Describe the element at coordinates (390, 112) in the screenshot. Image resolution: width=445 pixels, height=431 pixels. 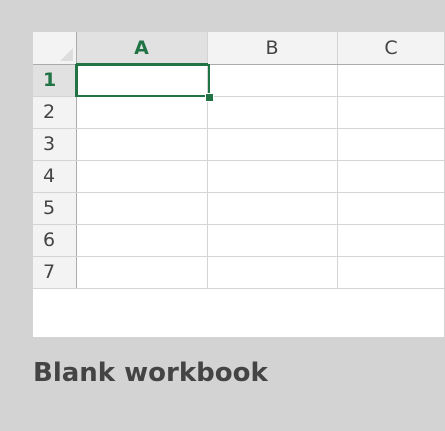
I see `cell-c2` at that location.